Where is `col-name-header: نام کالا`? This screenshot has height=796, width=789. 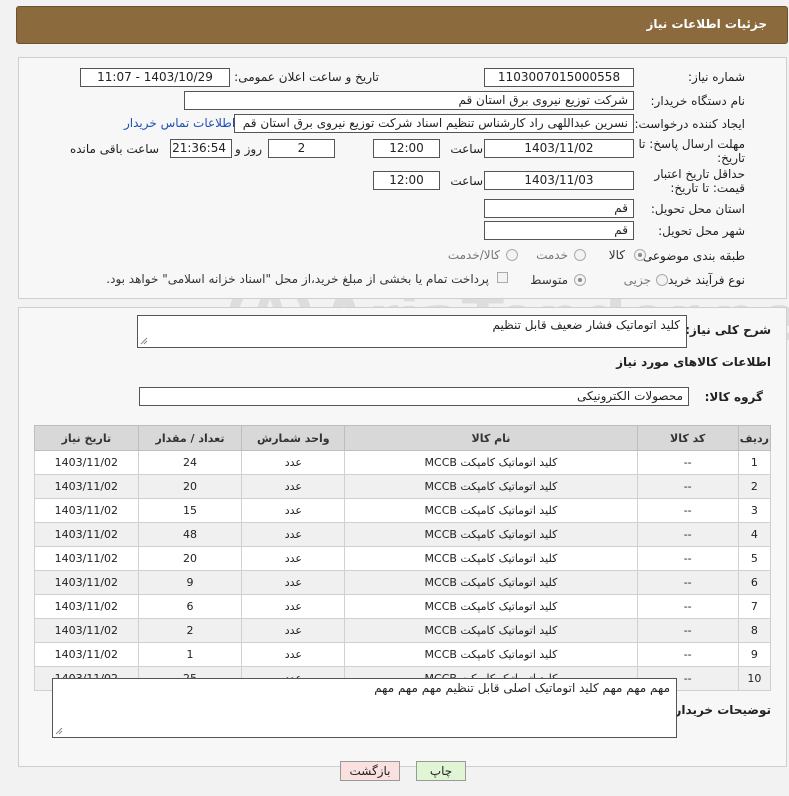
col-name-header: نام کالا is located at coordinates (491, 438).